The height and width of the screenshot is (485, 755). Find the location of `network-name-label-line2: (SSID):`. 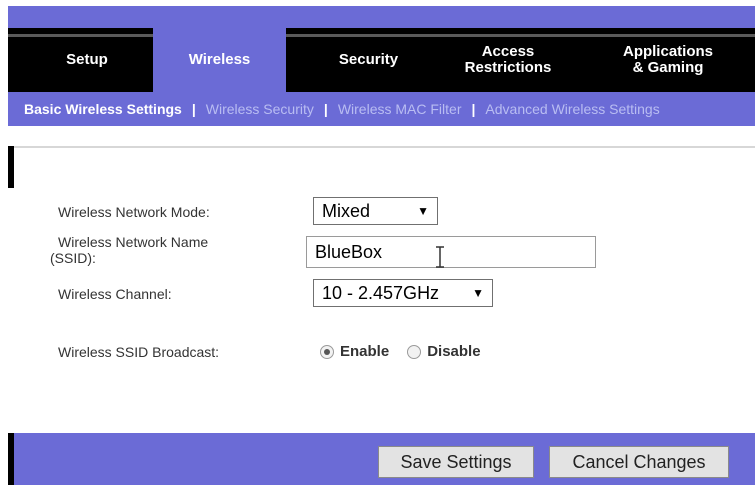

network-name-label-line2: (SSID): is located at coordinates (73, 258).